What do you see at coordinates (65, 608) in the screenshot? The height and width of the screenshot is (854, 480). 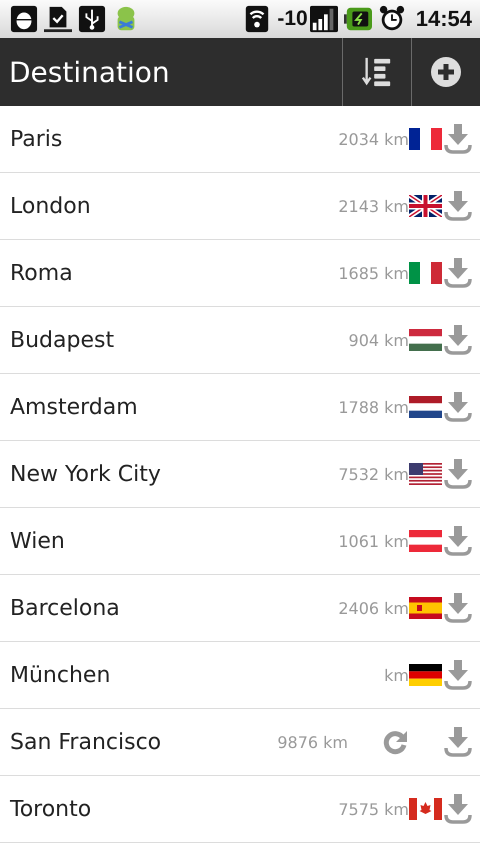 I see `city-name: Barcelona` at bounding box center [65, 608].